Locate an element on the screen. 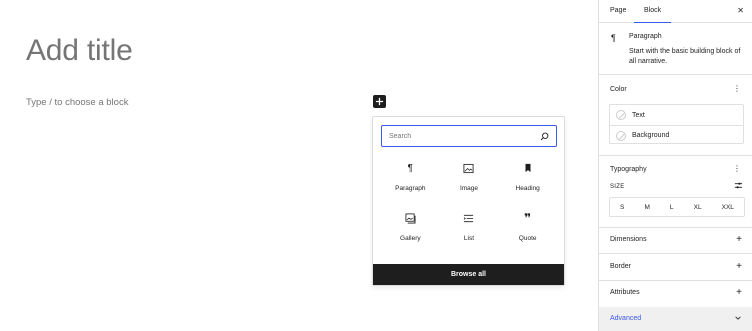 This screenshot has width=752, height=331. quote-icon: ❞ is located at coordinates (528, 218).